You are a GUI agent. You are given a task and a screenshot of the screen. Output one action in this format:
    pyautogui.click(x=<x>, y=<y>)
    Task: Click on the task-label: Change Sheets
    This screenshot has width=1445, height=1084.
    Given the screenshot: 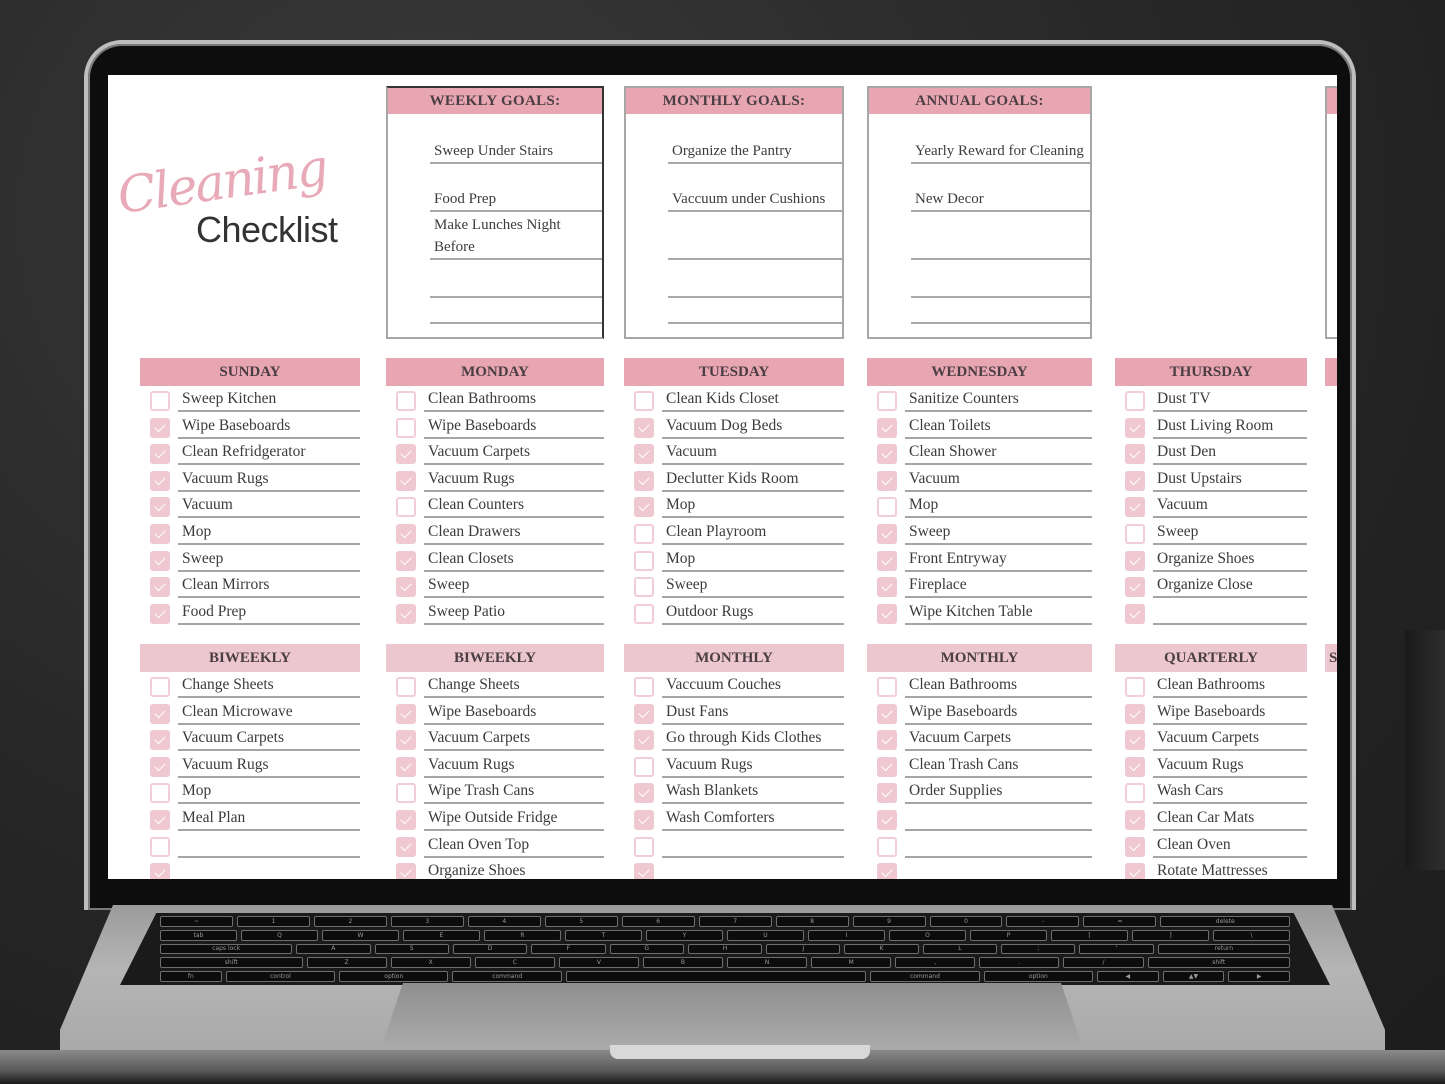 What is the action you would take?
    pyautogui.click(x=514, y=686)
    